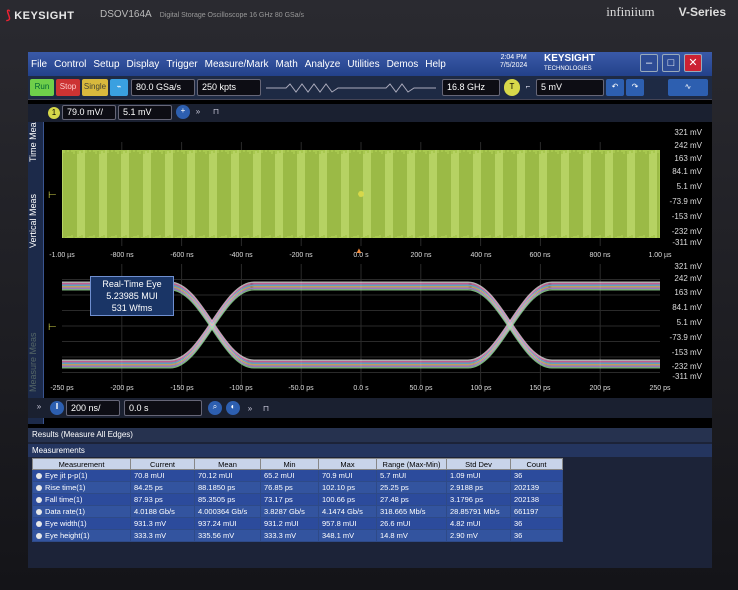 The width and height of the screenshot is (738, 590). I want to click on measurement-value: 70.8 mUI, so click(162, 475).